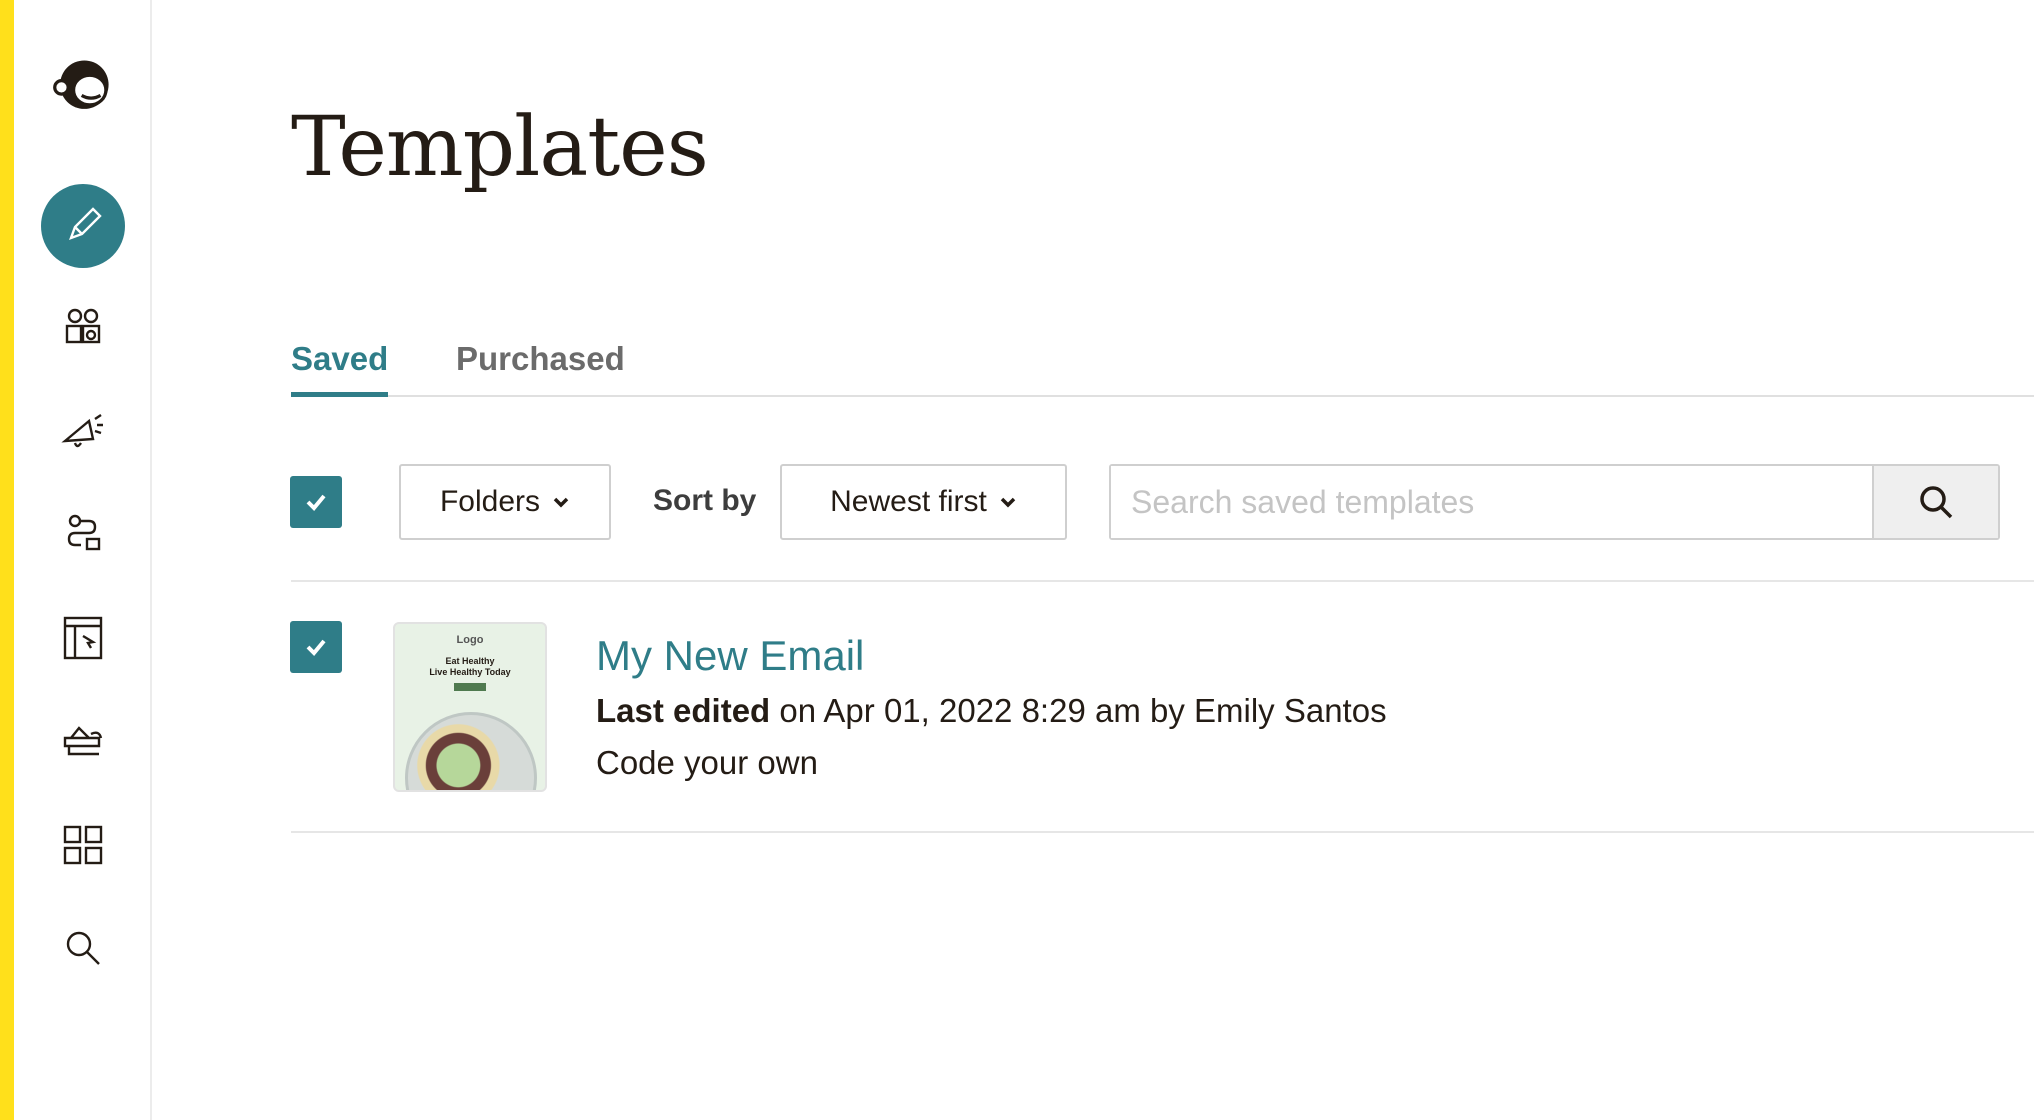 This screenshot has height=1120, width=2034. Describe the element at coordinates (1491, 502) in the screenshot. I see `search-input` at that location.